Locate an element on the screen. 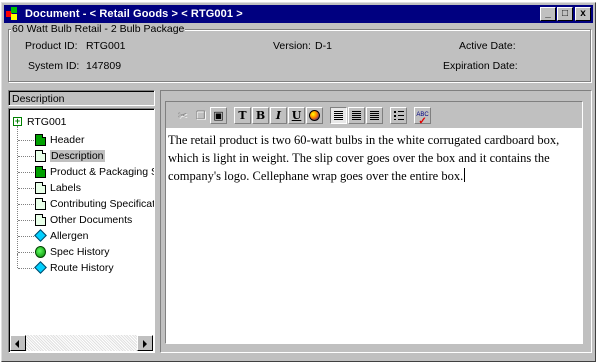  tree-panel-title: Description is located at coordinates (81, 98).